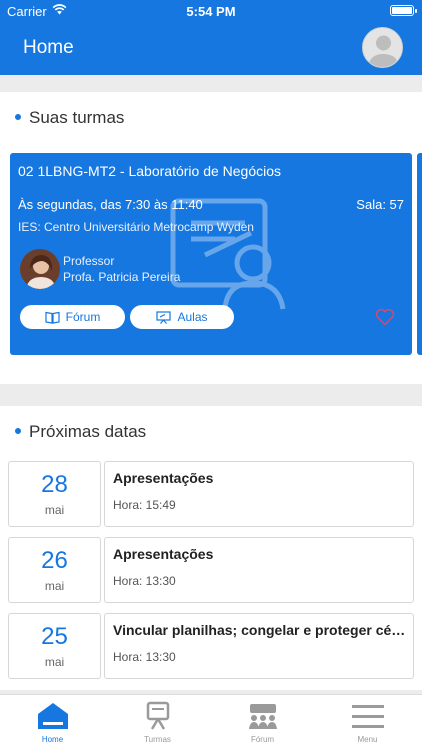 The width and height of the screenshot is (422, 750). Describe the element at coordinates (403, 10) in the screenshot. I see `battery-icon` at that location.